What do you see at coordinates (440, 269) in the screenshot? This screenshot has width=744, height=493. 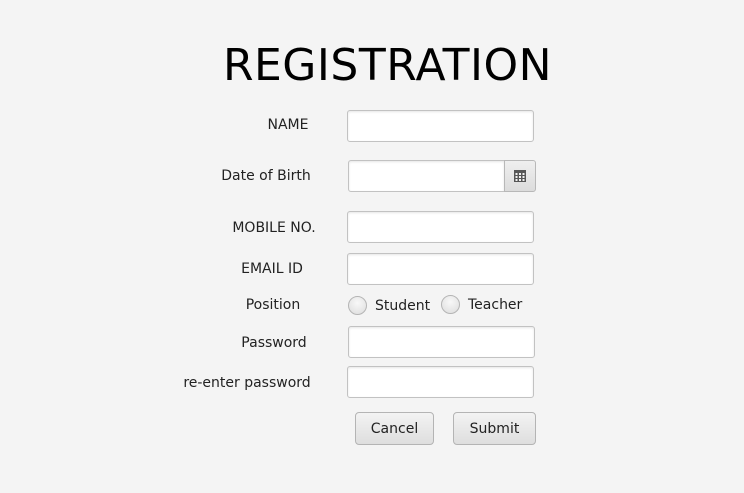 I see `email-input` at bounding box center [440, 269].